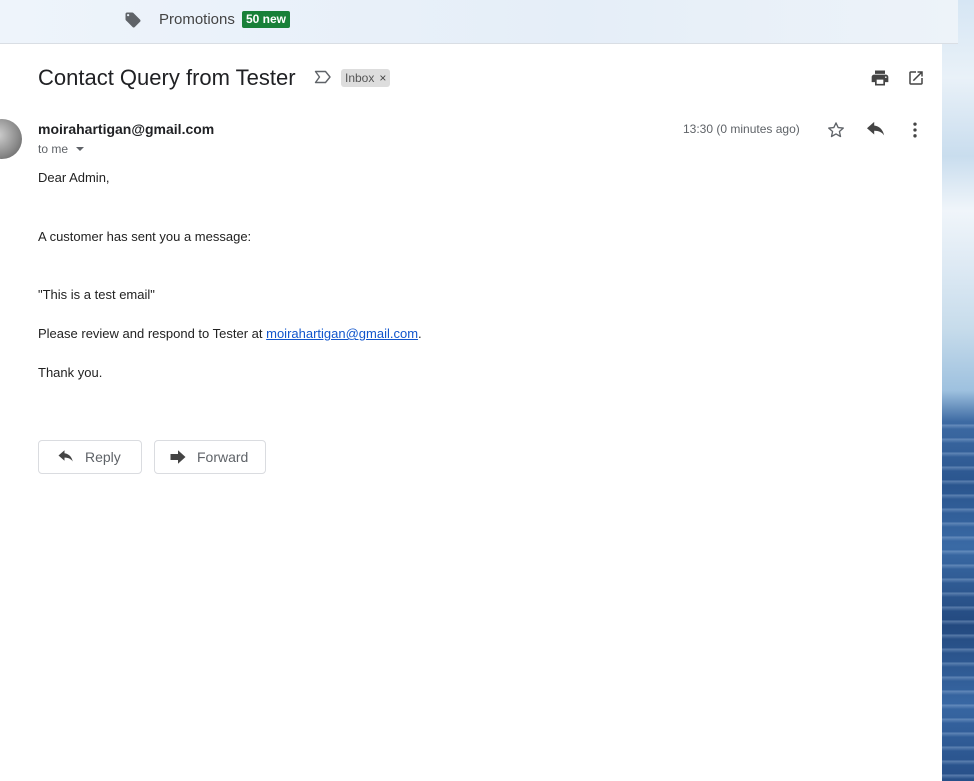 The image size is (974, 781). I want to click on star-icon, so click(836, 130).